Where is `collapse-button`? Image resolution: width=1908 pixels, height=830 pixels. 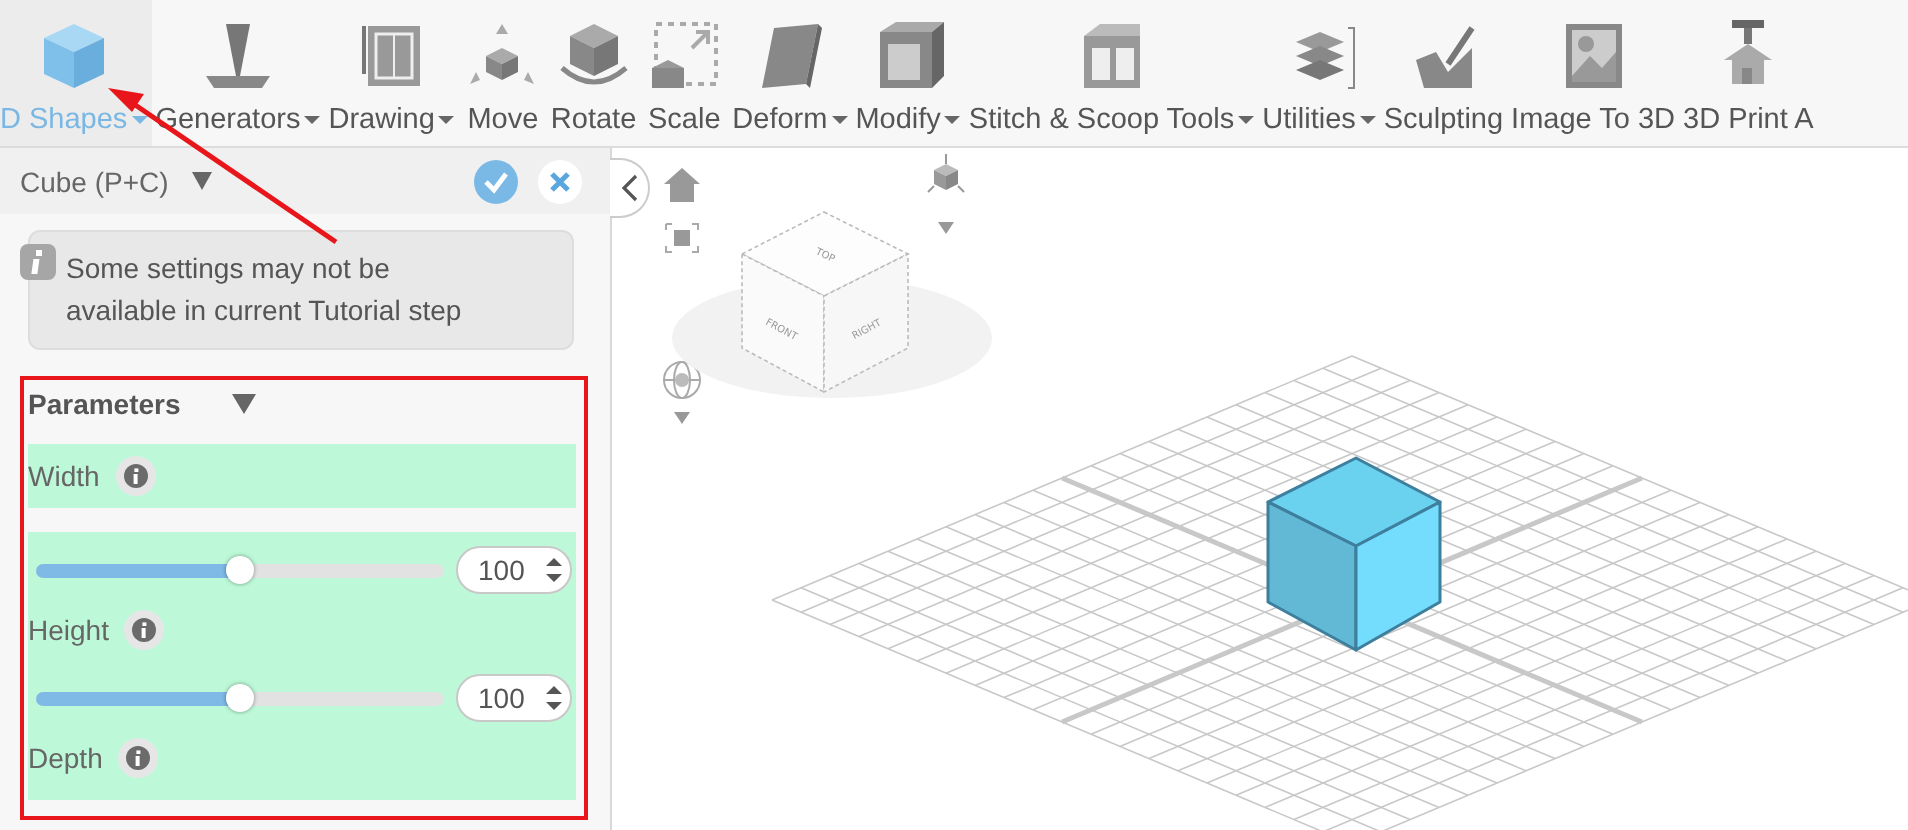 collapse-button is located at coordinates (630, 188).